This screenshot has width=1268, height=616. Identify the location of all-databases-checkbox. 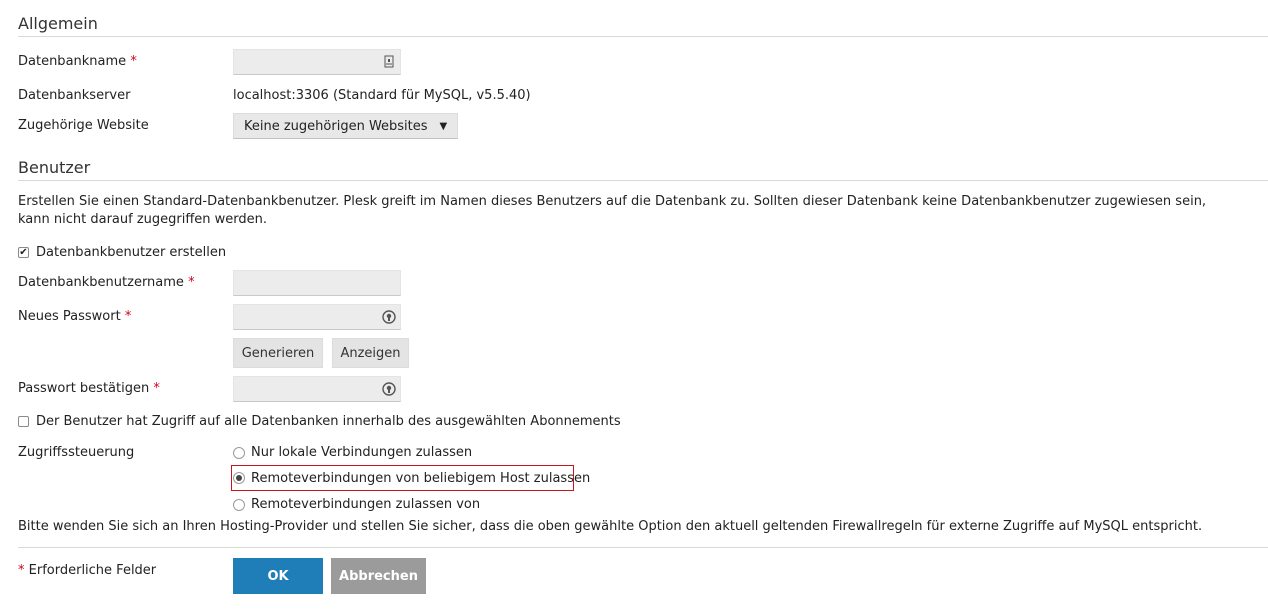
(23, 421).